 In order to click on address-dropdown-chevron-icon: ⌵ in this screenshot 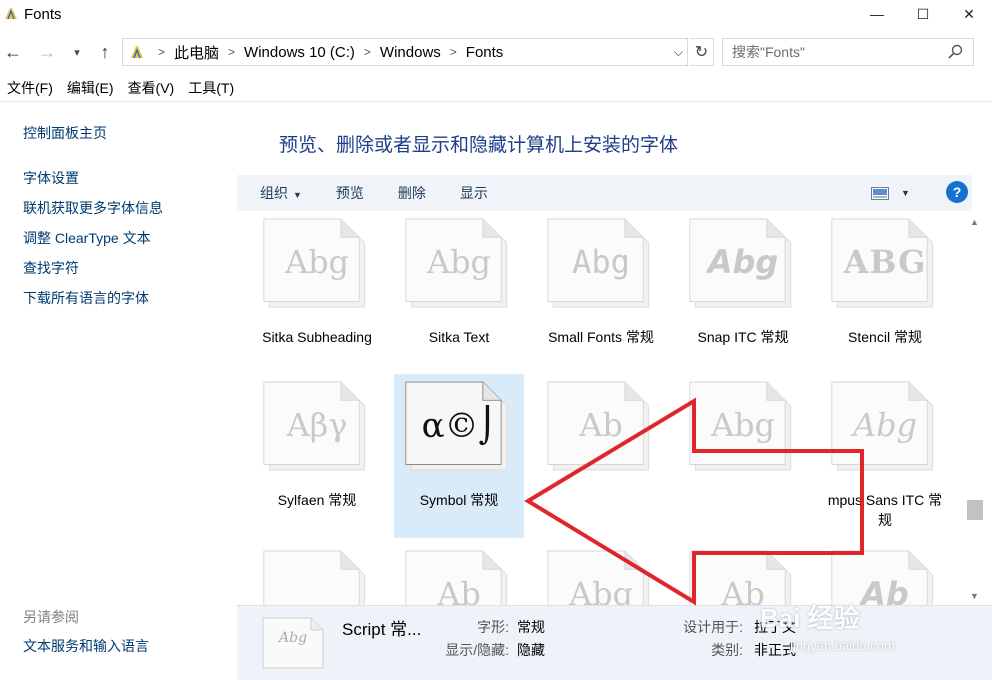, I will do `click(678, 52)`.